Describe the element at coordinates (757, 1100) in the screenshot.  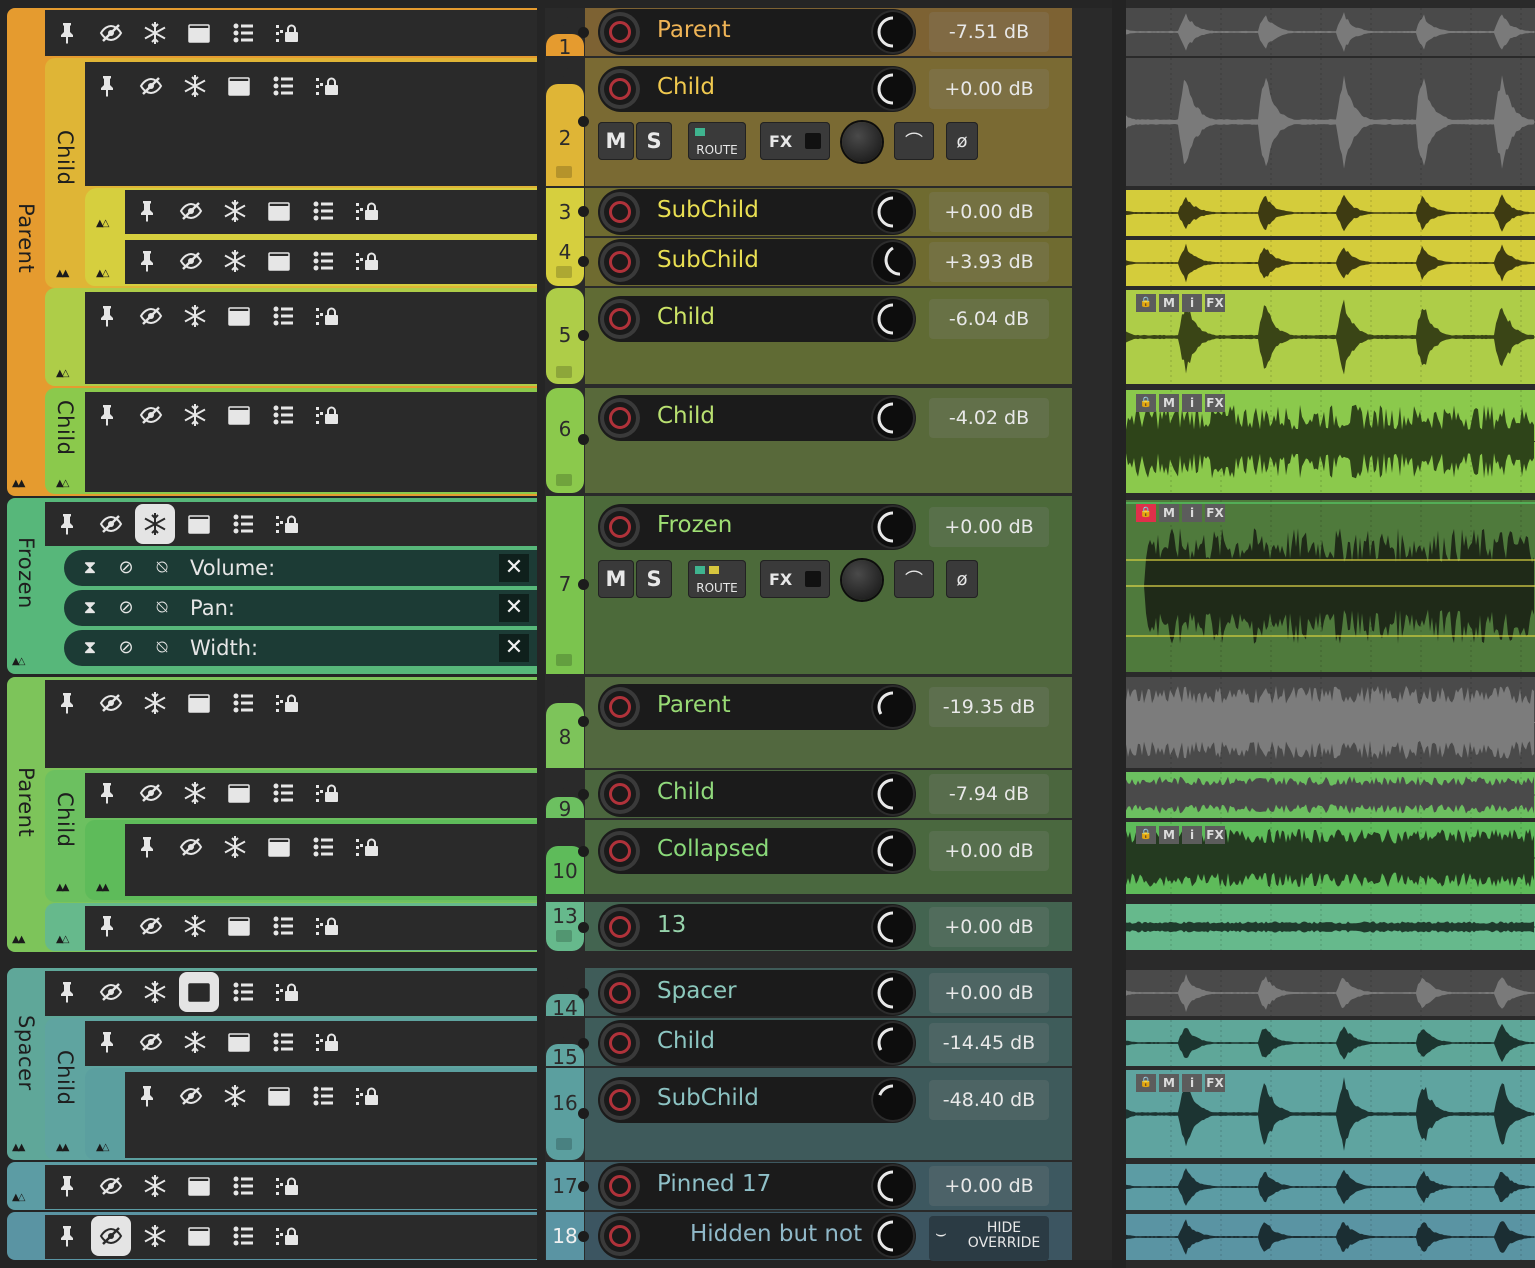
I see `track-name-pill: SubChild` at that location.